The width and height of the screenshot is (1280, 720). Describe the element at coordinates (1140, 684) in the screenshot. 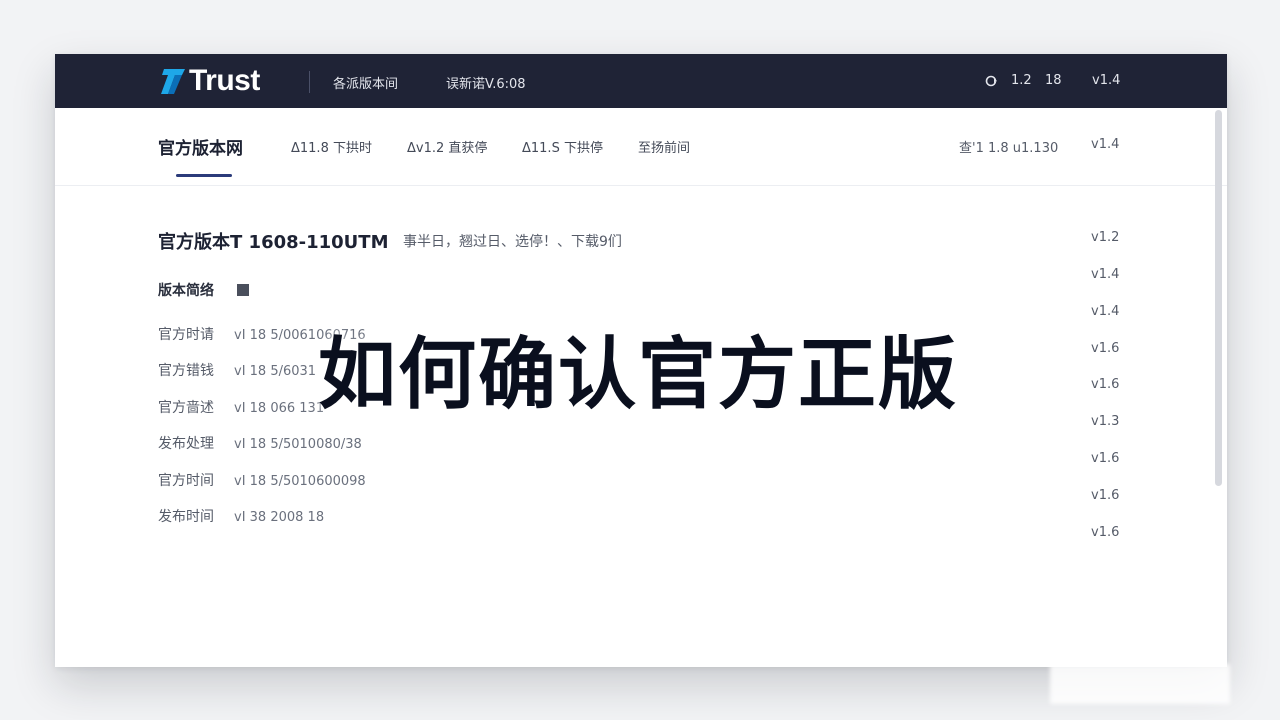

I see `watermark` at that location.